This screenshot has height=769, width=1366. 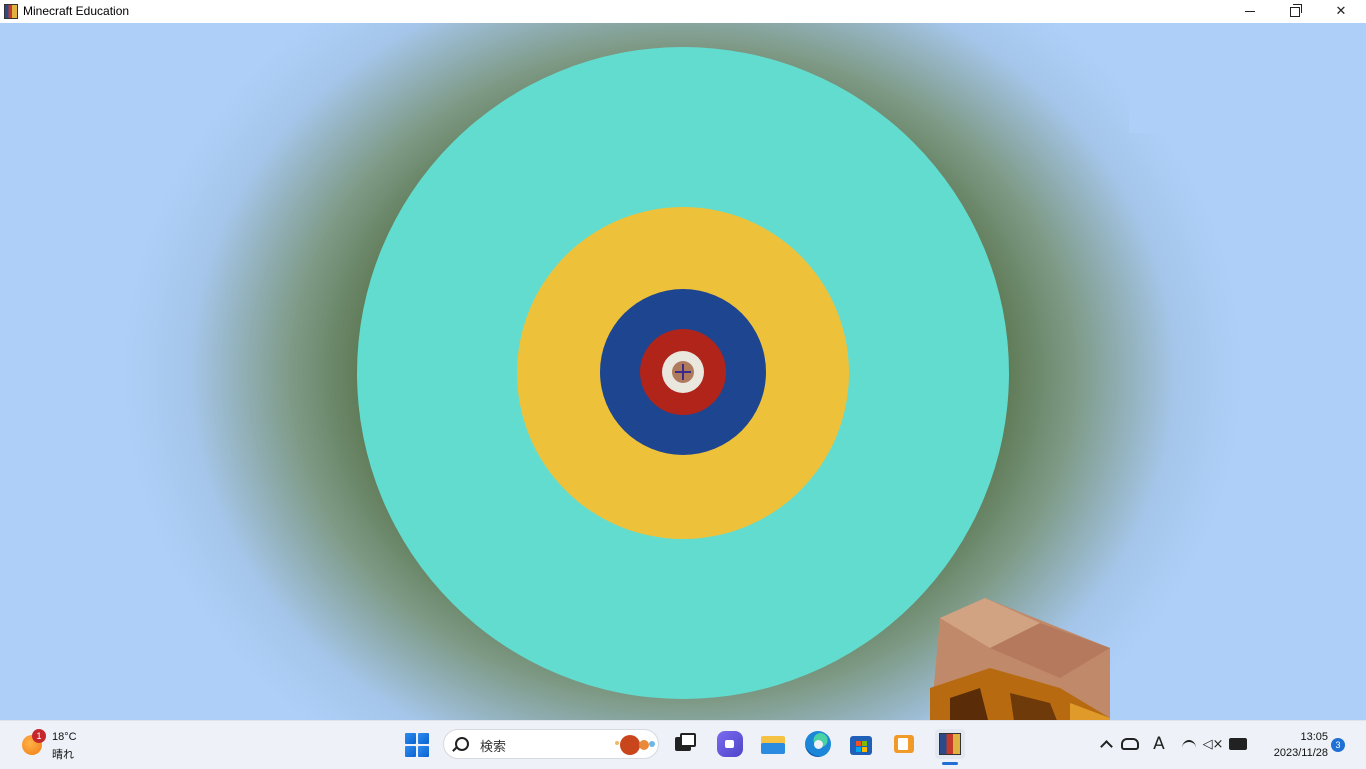 I want to click on task-view-button, so click(x=686, y=744).